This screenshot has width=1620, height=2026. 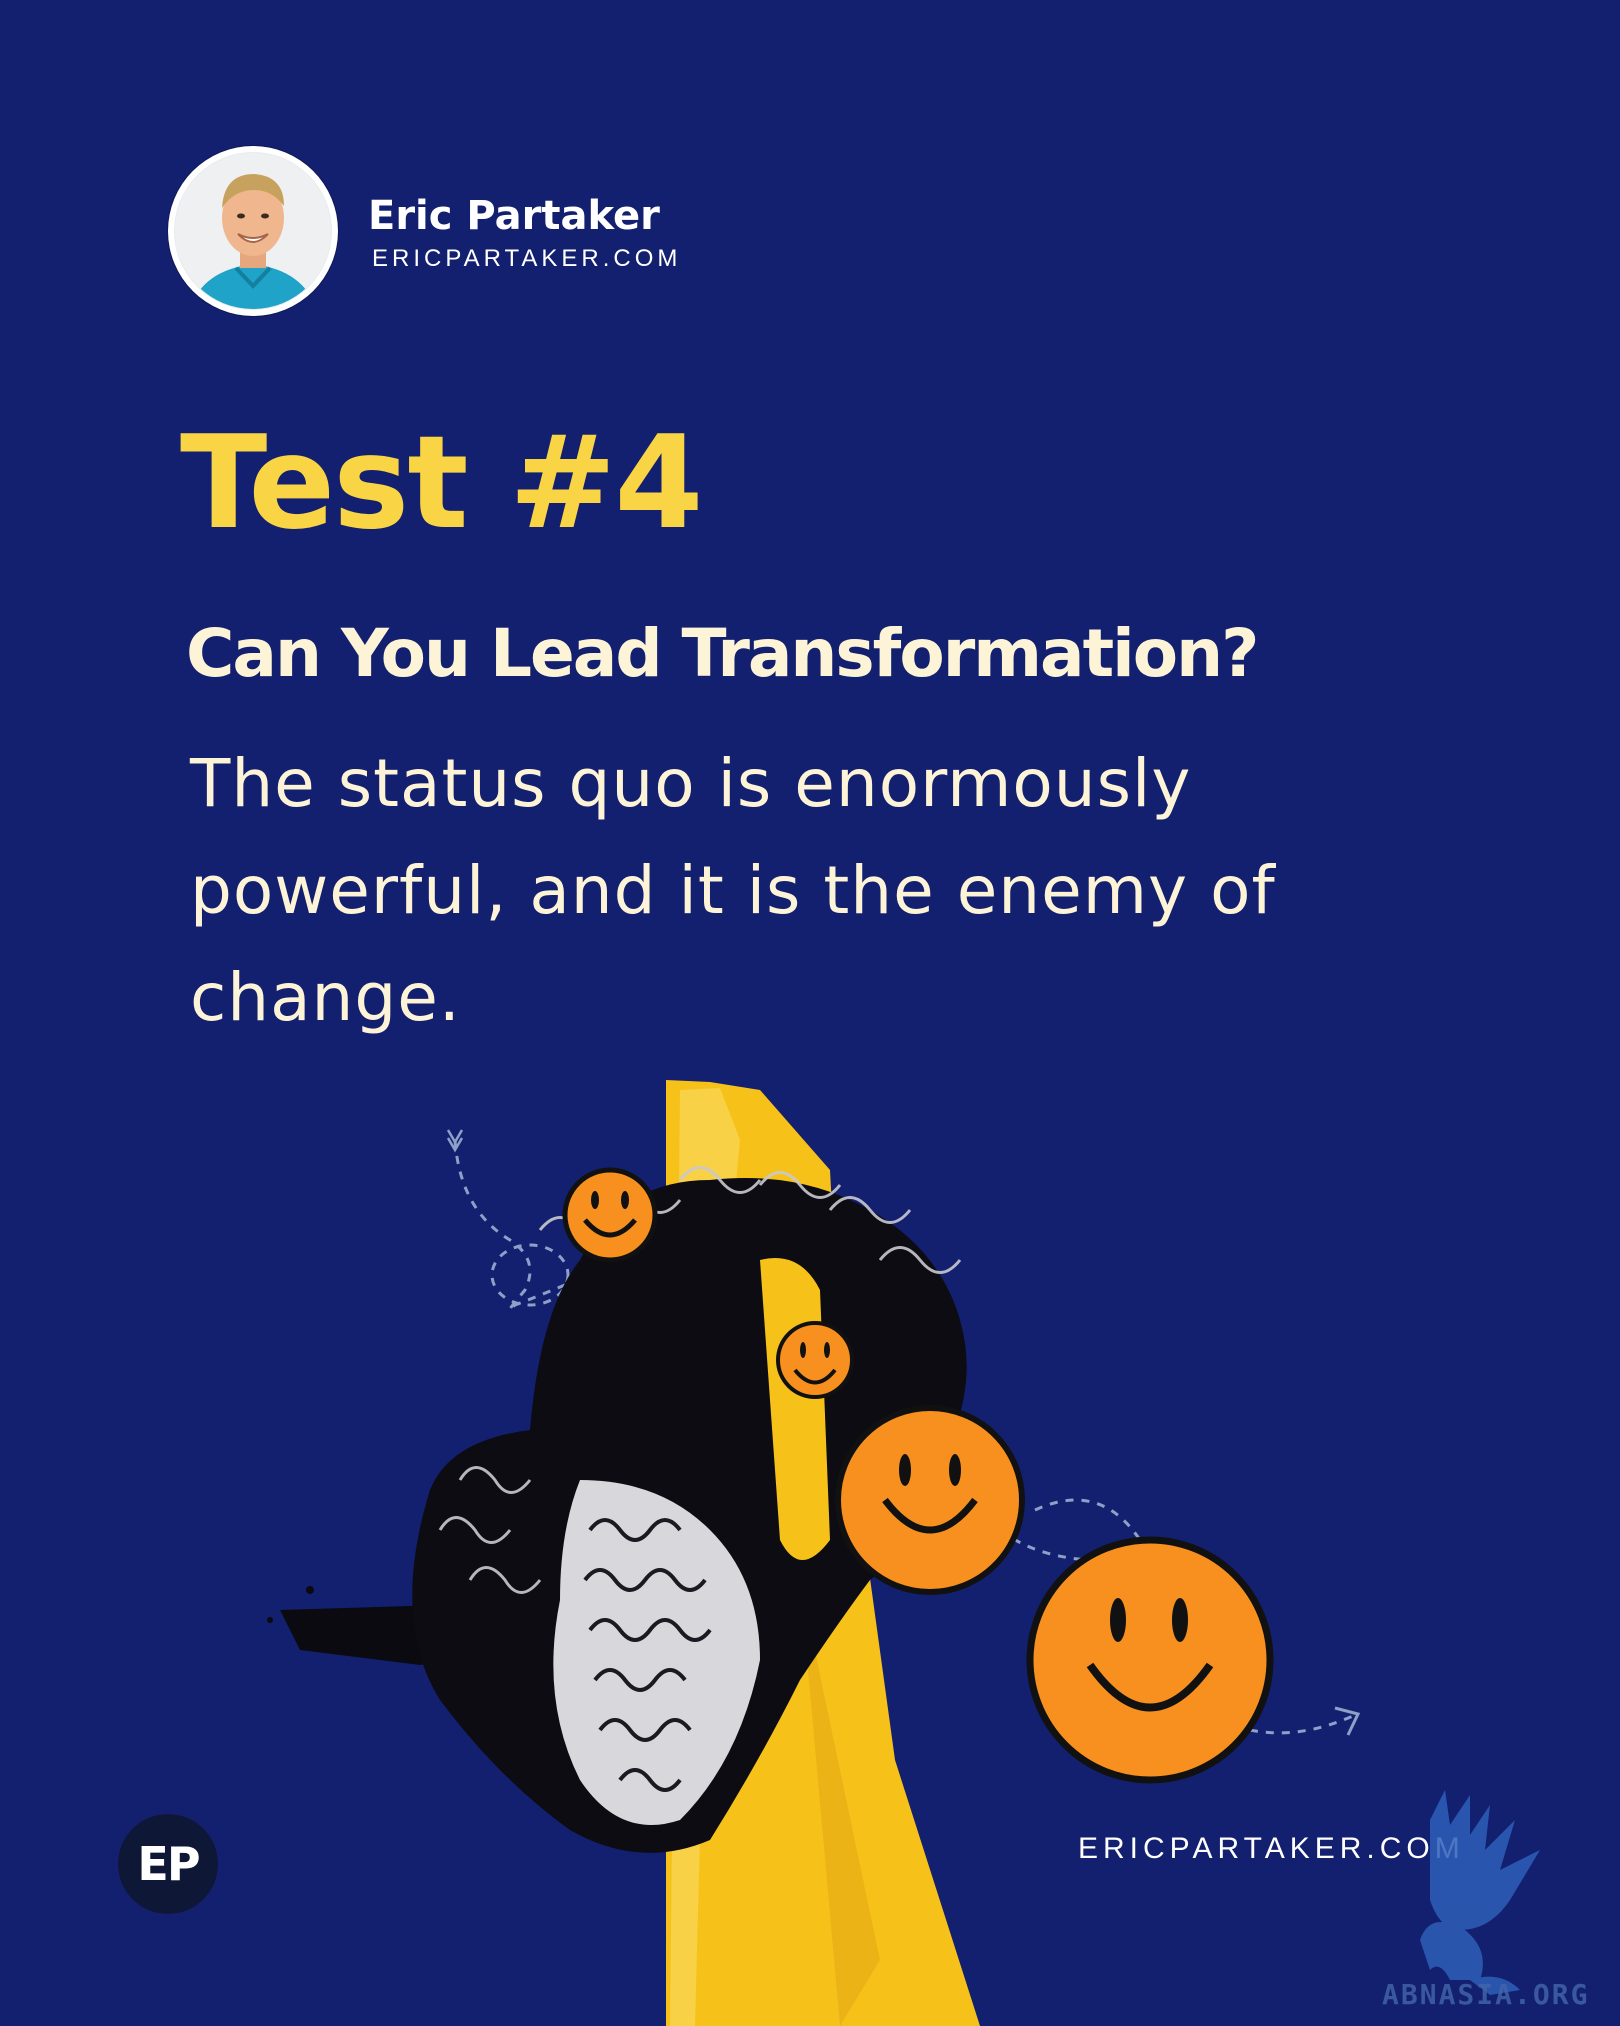 What do you see at coordinates (722, 653) in the screenshot?
I see `page-subtitle: Can You Lead Transformation?` at bounding box center [722, 653].